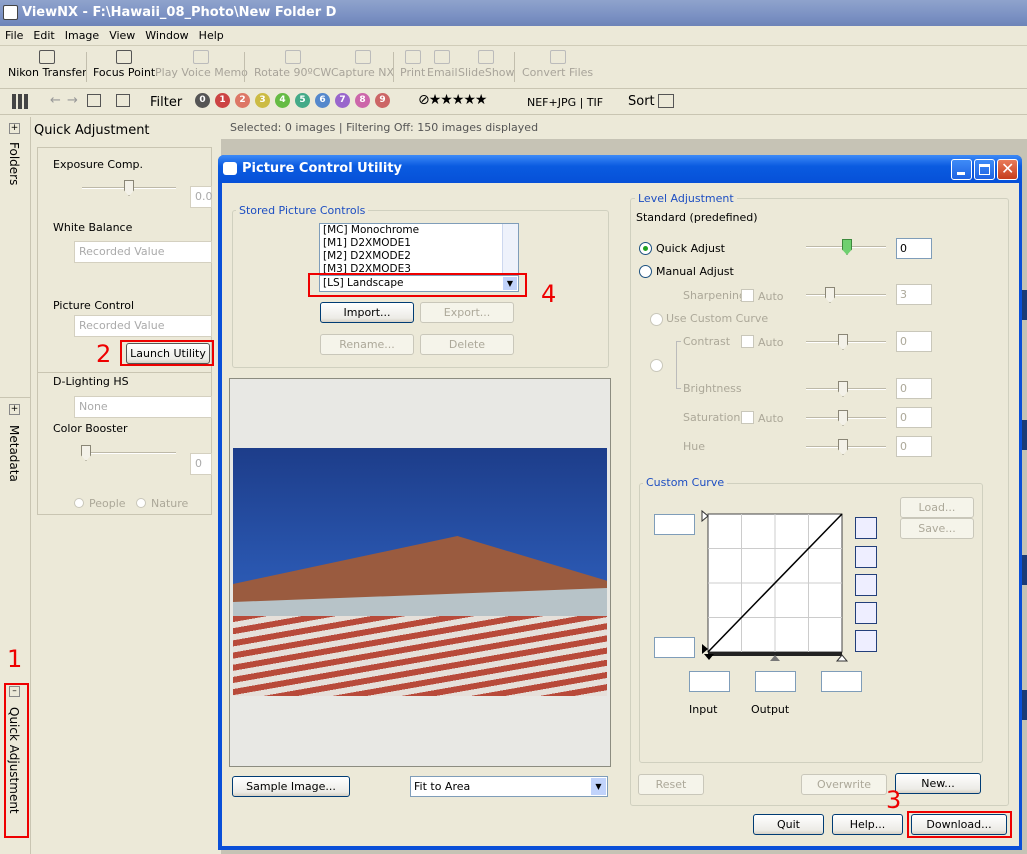  Describe the element at coordinates (47, 64) in the screenshot. I see `nikon-transfer-button: Nikon Transfer` at that location.